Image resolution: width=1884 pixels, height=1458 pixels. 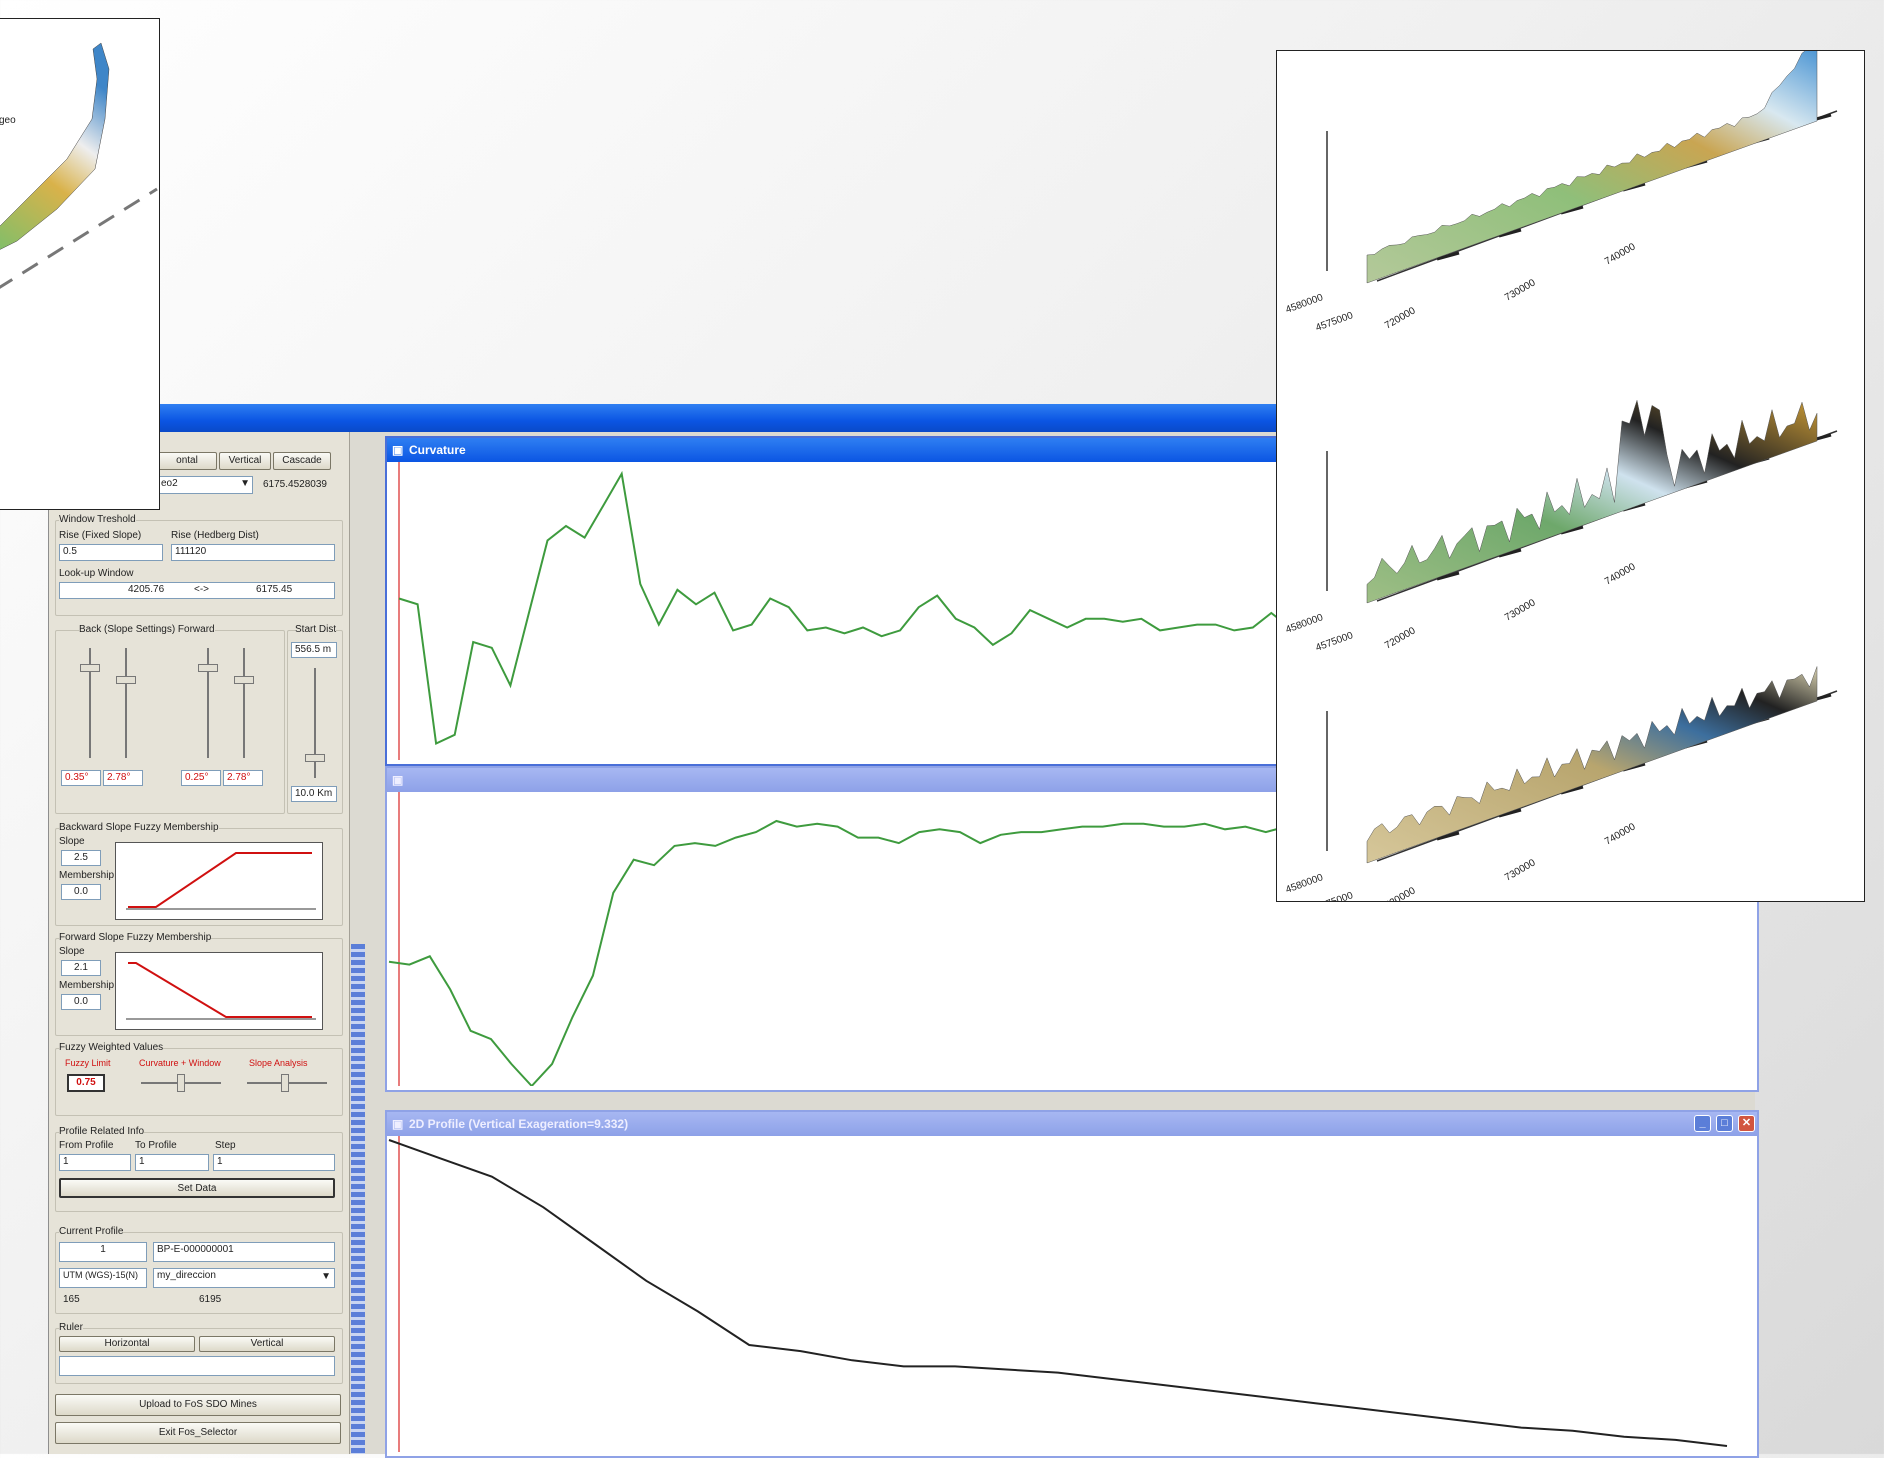 I want to click on lookup-from: 4205.76, so click(x=146, y=589).